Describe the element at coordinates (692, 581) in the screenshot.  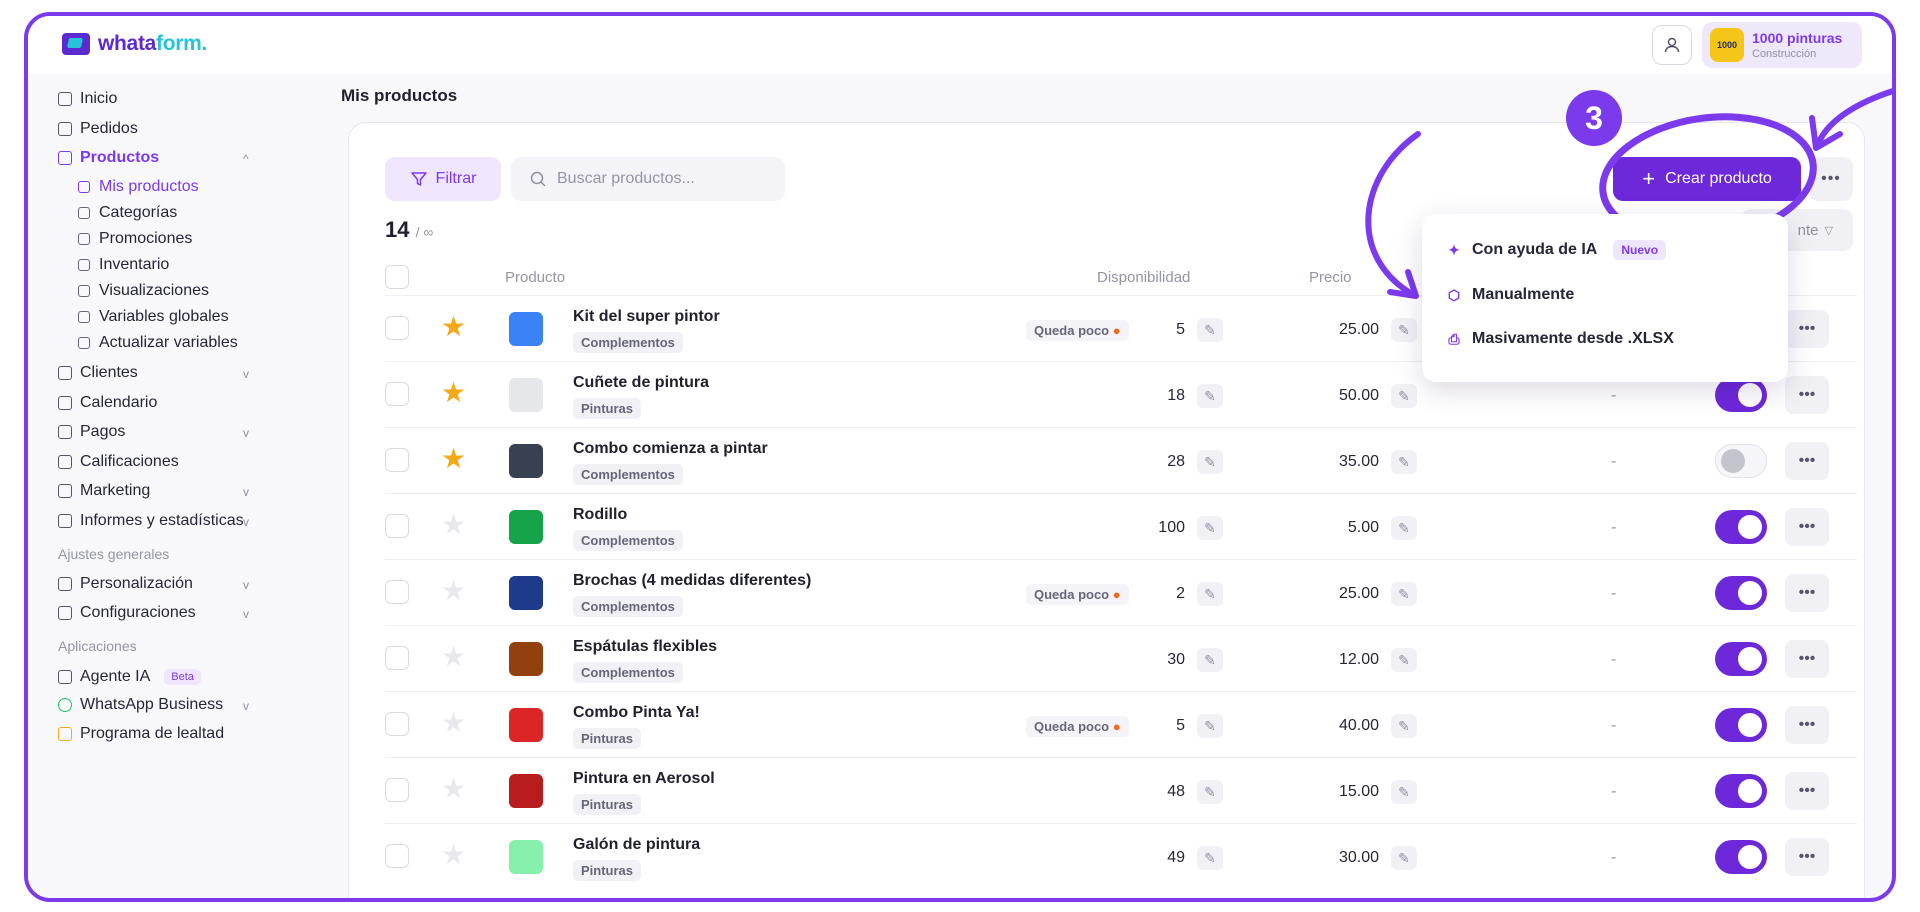
I see `product-name: Brochas (4 medidas diferentes)` at that location.